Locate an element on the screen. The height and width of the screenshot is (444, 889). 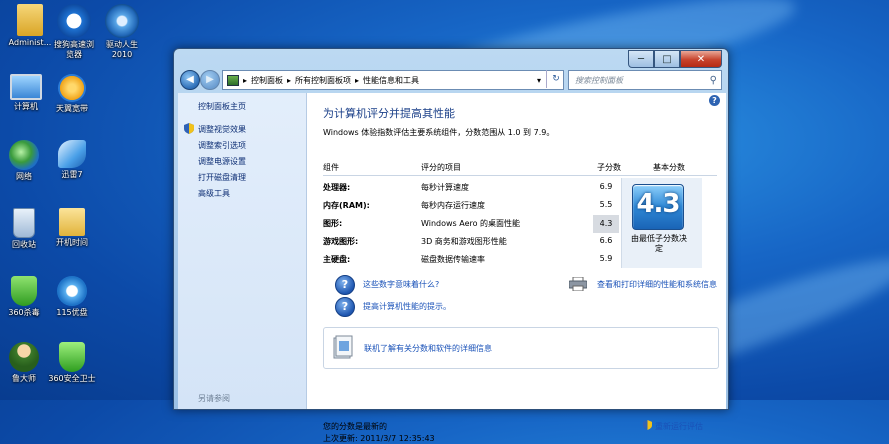
nav-adjust-visual-effects: 调整视觉效果 is located at coordinates (222, 129).